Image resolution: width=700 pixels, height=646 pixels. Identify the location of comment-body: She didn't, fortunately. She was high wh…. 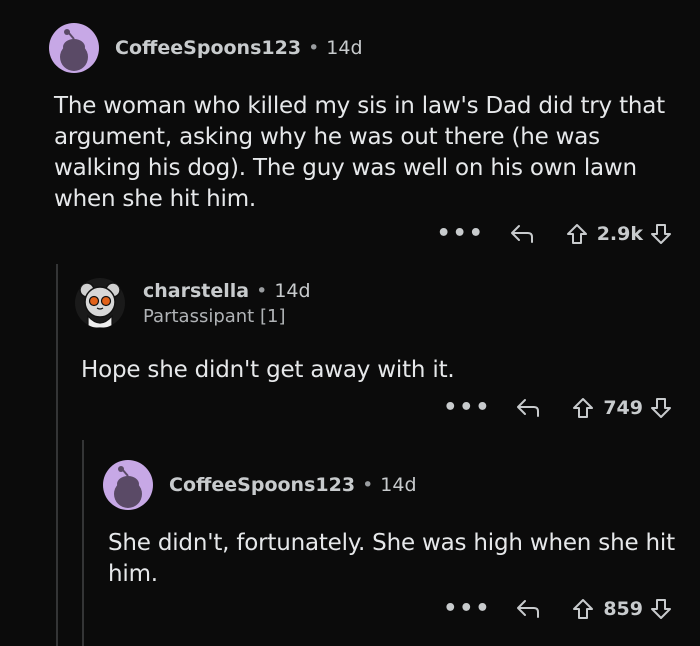
(391, 558).